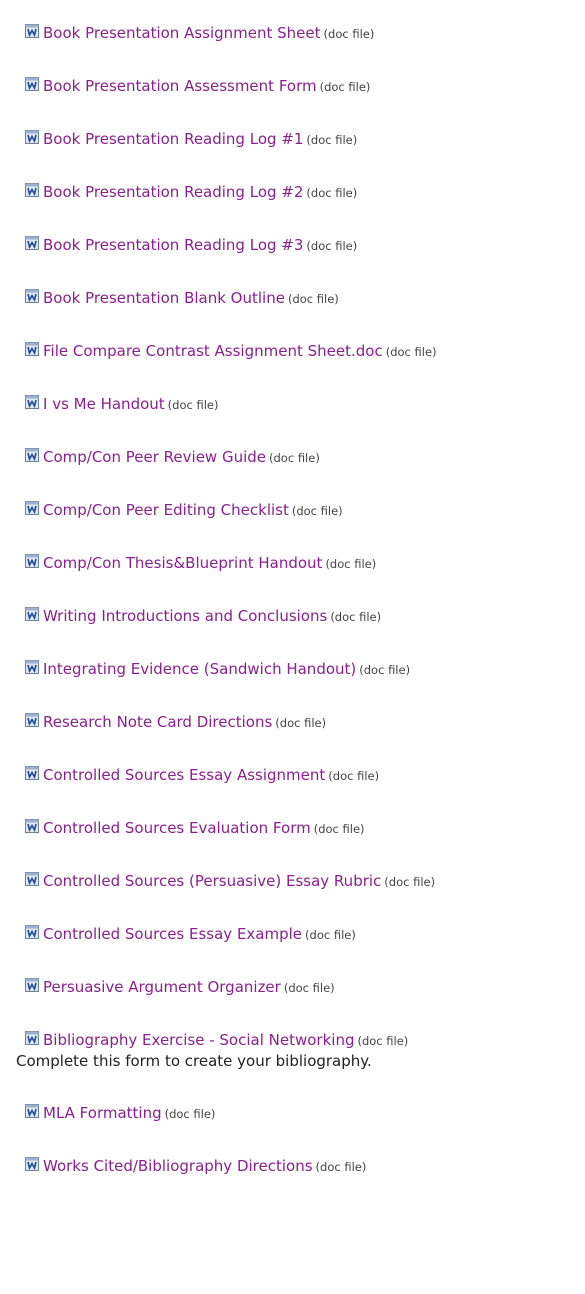  I want to click on document-link: Works Cited/Bibliography Directions, so click(178, 1166).